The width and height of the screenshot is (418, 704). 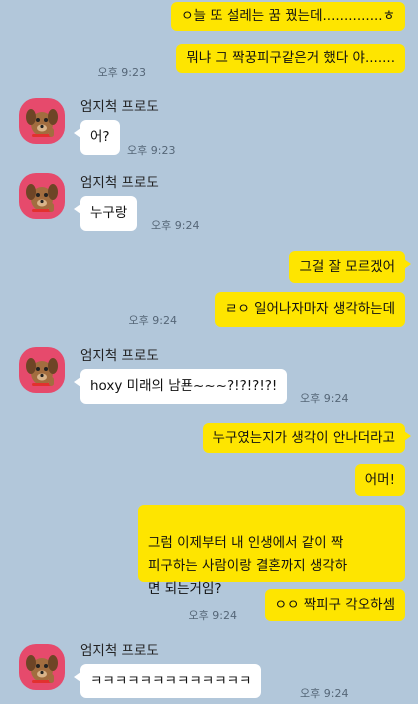 I want to click on my-message-bubble: 그걸 잘 모르겠어, so click(x=350, y=267).